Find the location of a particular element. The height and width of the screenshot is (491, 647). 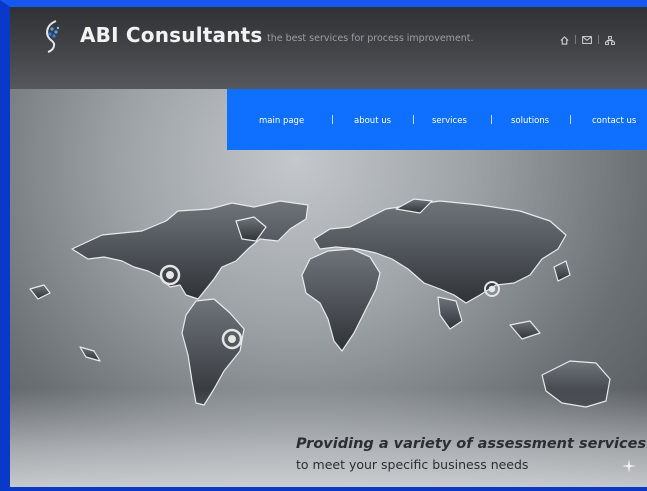

nav-services: services is located at coordinates (449, 121).